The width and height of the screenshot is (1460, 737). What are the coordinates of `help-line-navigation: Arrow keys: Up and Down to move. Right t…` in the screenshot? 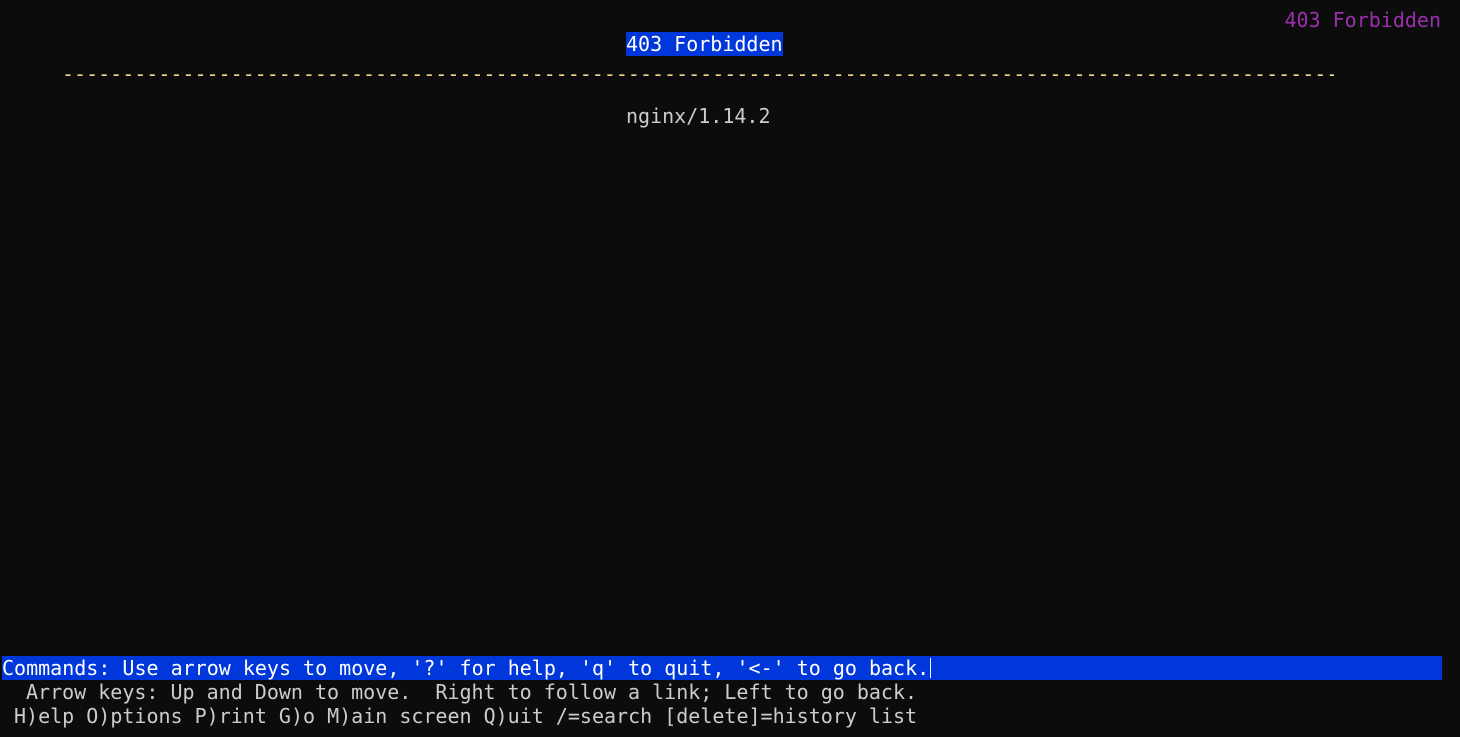 It's located at (472, 692).